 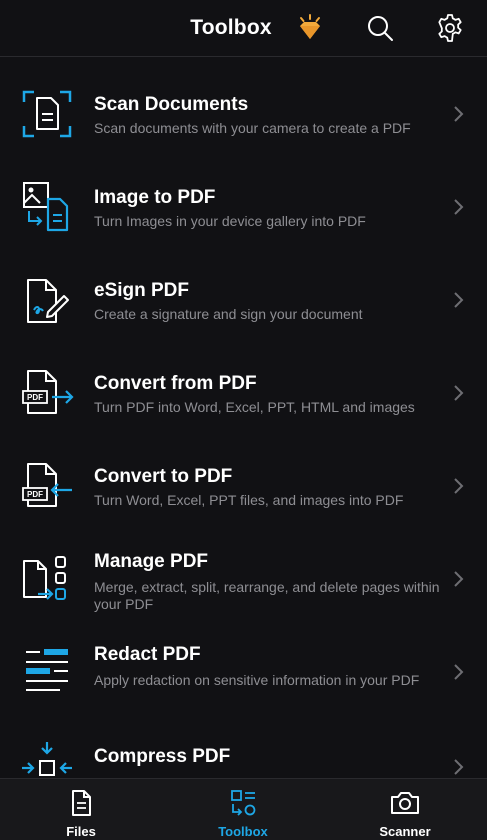 What do you see at coordinates (47, 208) in the screenshot?
I see `image-to-pdf-icon` at bounding box center [47, 208].